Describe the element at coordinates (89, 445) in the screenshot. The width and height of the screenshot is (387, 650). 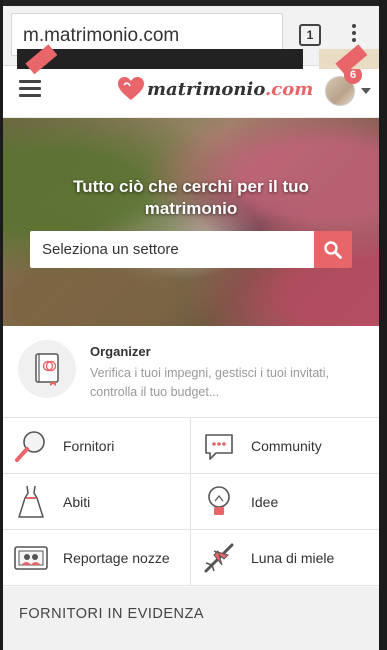
I see `category-label: Fornitori` at that location.